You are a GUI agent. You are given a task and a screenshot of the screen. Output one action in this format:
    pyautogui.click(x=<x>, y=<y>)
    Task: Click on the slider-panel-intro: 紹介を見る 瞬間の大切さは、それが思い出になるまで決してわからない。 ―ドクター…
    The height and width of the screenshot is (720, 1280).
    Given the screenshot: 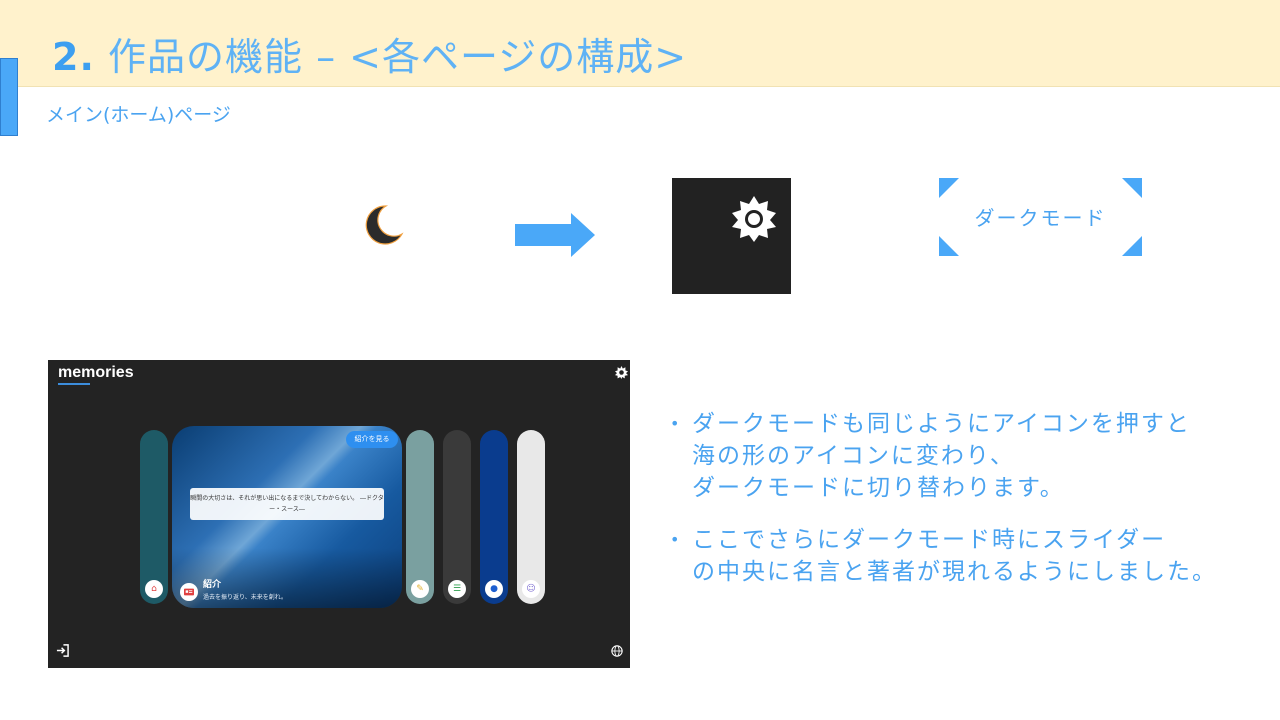 What is the action you would take?
    pyautogui.click(x=287, y=517)
    